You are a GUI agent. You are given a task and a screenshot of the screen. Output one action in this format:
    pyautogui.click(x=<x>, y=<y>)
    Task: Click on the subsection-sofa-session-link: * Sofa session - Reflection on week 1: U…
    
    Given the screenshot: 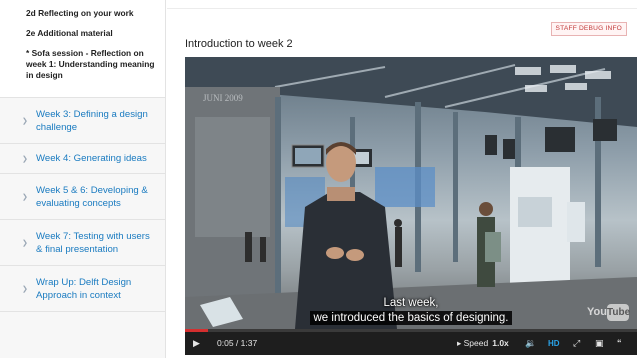 What is the action you would take?
    pyautogui.click(x=82, y=64)
    